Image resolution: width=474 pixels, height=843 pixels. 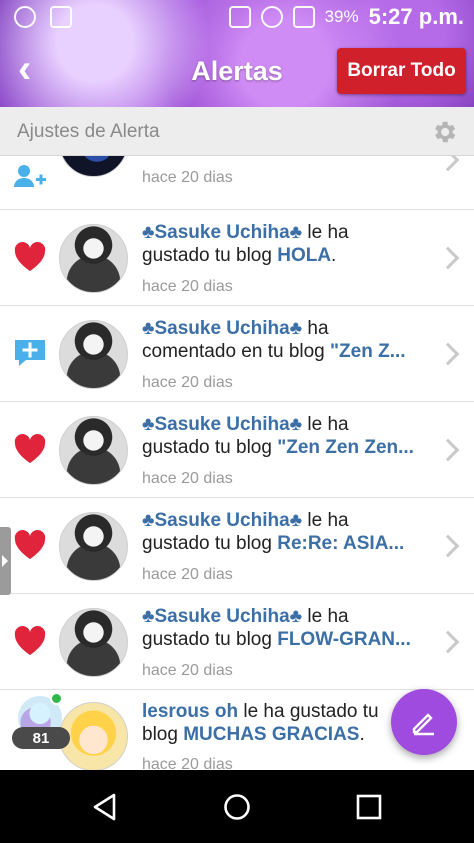 I want to click on add-user-icon, so click(x=30, y=176).